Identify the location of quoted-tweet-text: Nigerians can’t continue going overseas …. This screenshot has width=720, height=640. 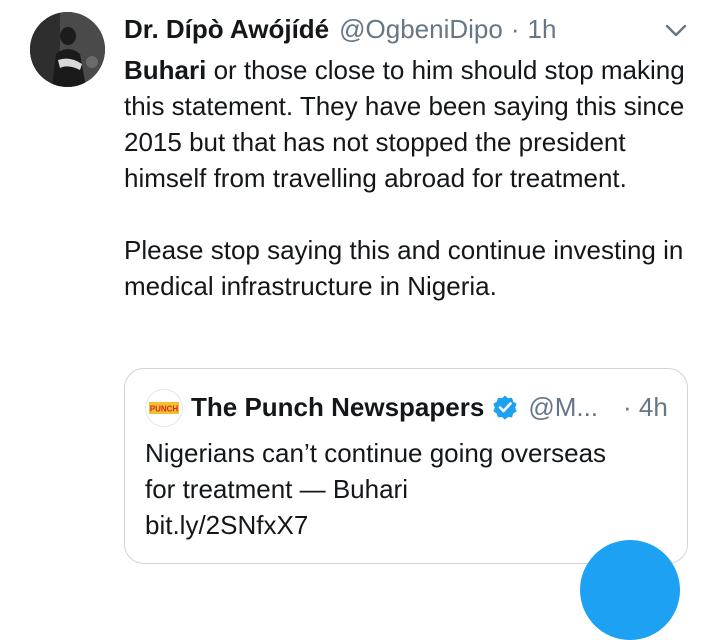
(405, 489).